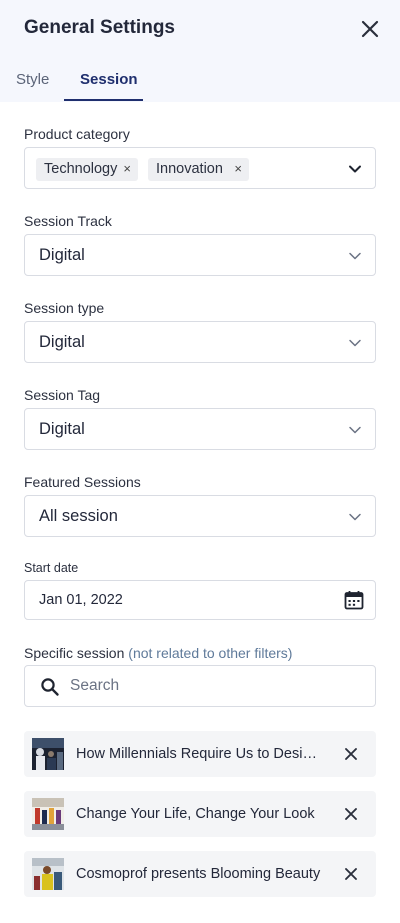 This screenshot has height=923, width=400. Describe the element at coordinates (62, 395) in the screenshot. I see `session-tag-label: Session Tag` at that location.